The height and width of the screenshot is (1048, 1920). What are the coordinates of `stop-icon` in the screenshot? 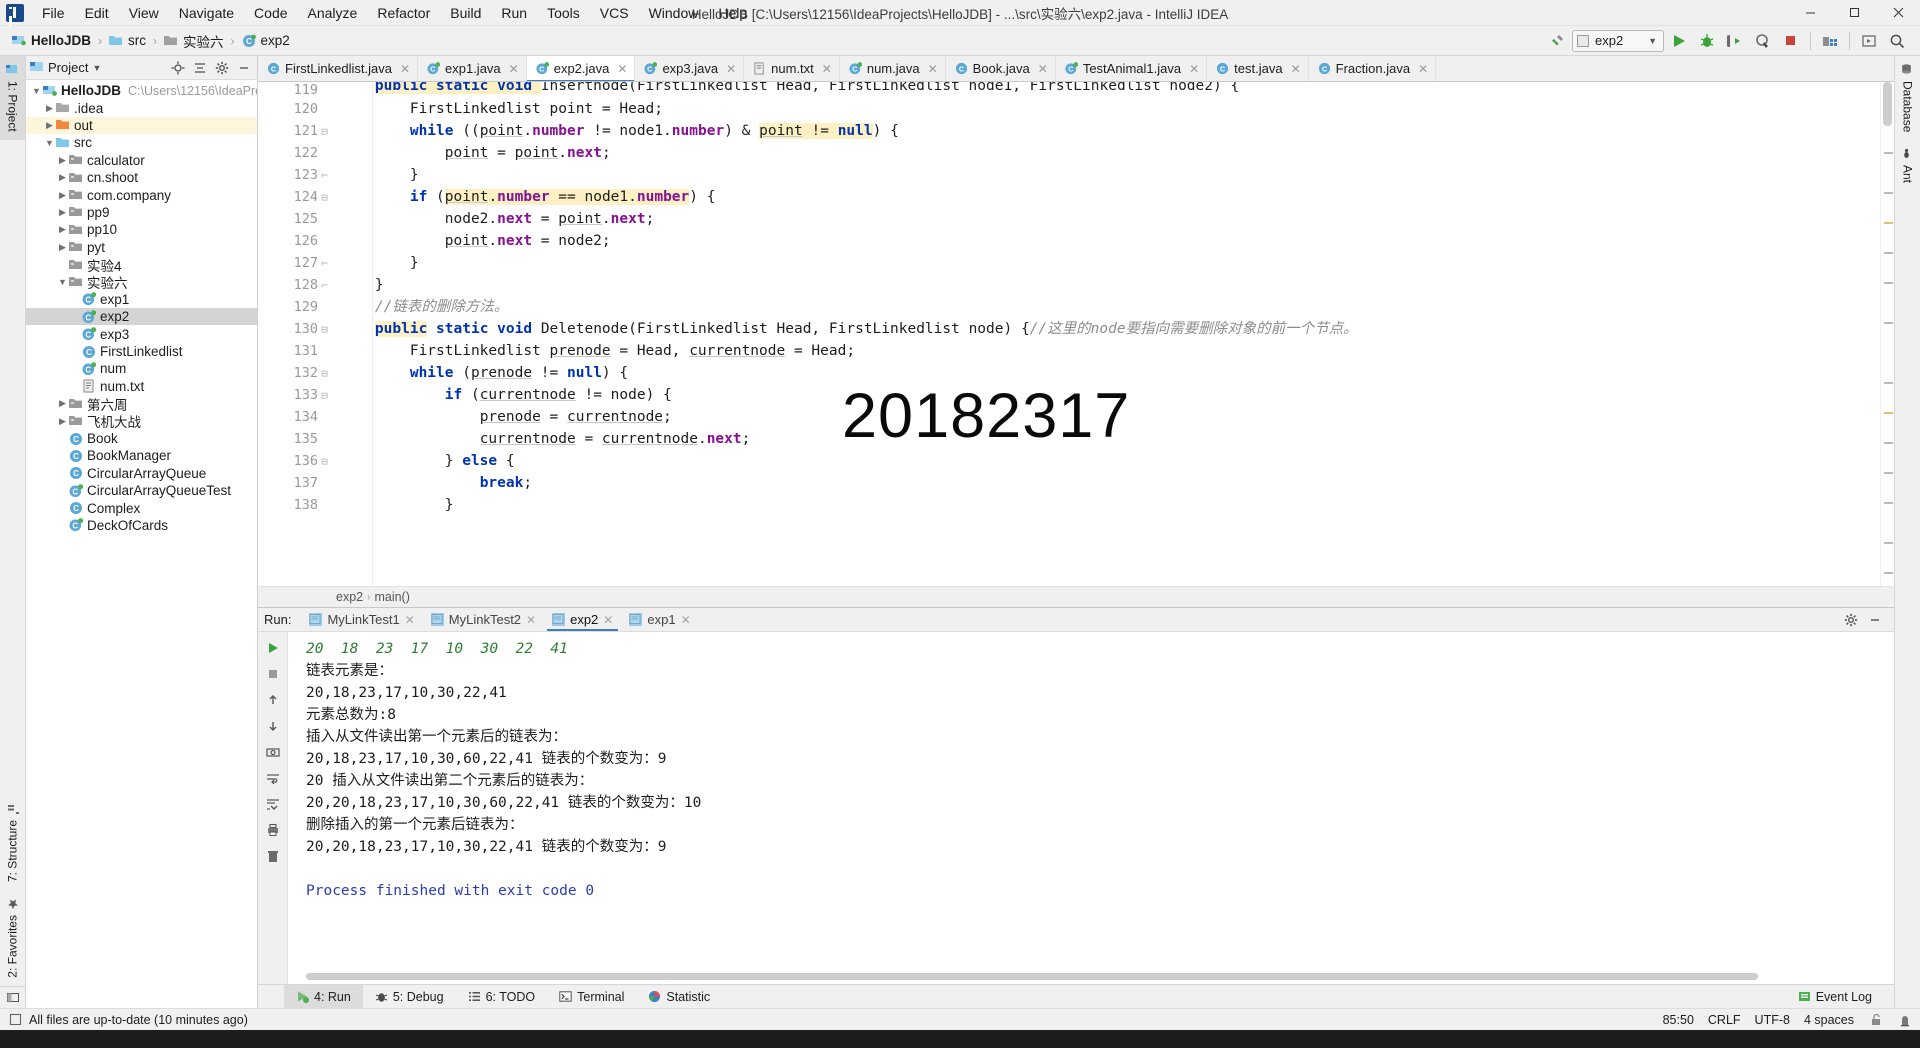 It's located at (273, 674).